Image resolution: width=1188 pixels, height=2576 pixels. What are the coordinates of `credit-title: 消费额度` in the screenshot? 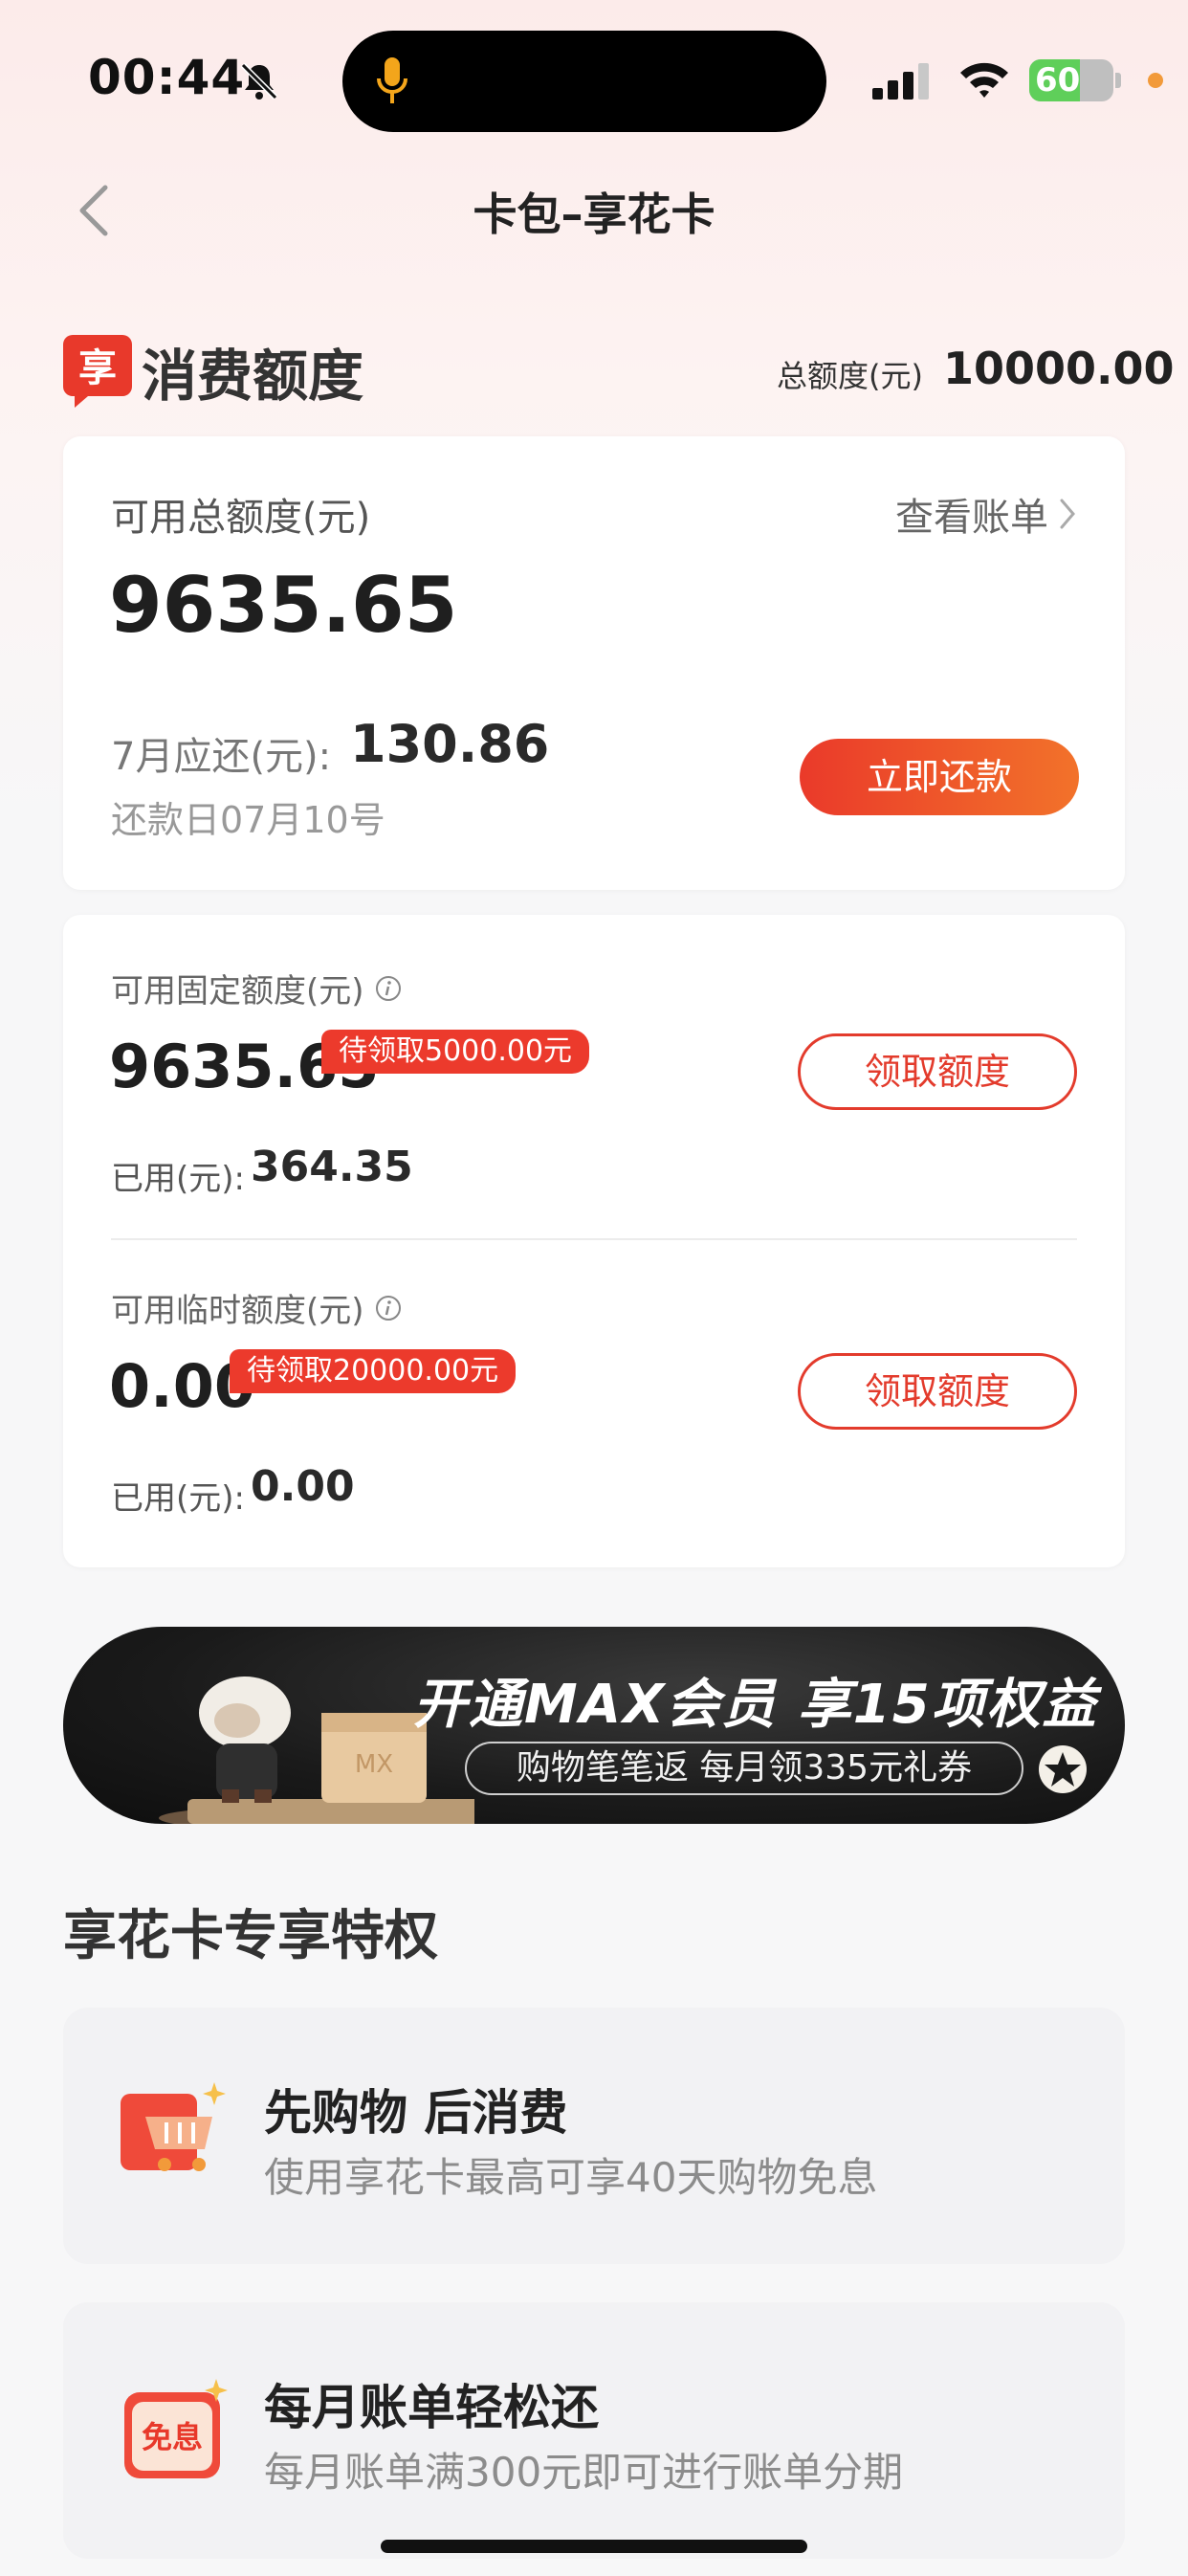 It's located at (253, 376).